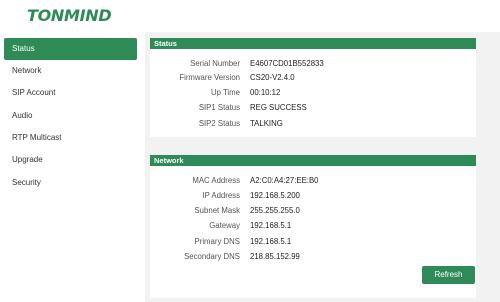 This screenshot has height=302, width=500. I want to click on sidebar-item-security: Security, so click(70, 183).